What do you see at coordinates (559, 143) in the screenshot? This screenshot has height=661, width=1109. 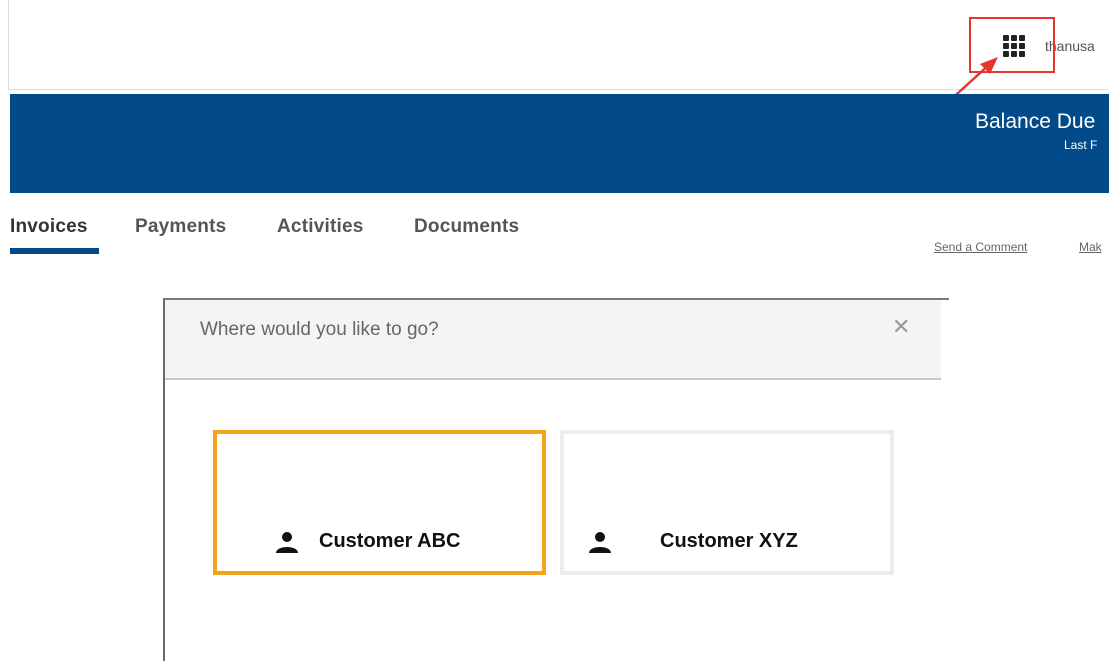 I see `account-banner` at bounding box center [559, 143].